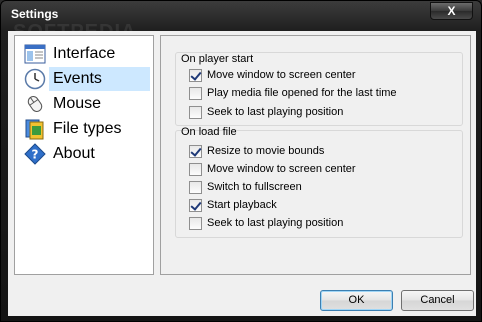 This screenshot has height=322, width=482. I want to click on sidebar-item-label: About, so click(74, 153).